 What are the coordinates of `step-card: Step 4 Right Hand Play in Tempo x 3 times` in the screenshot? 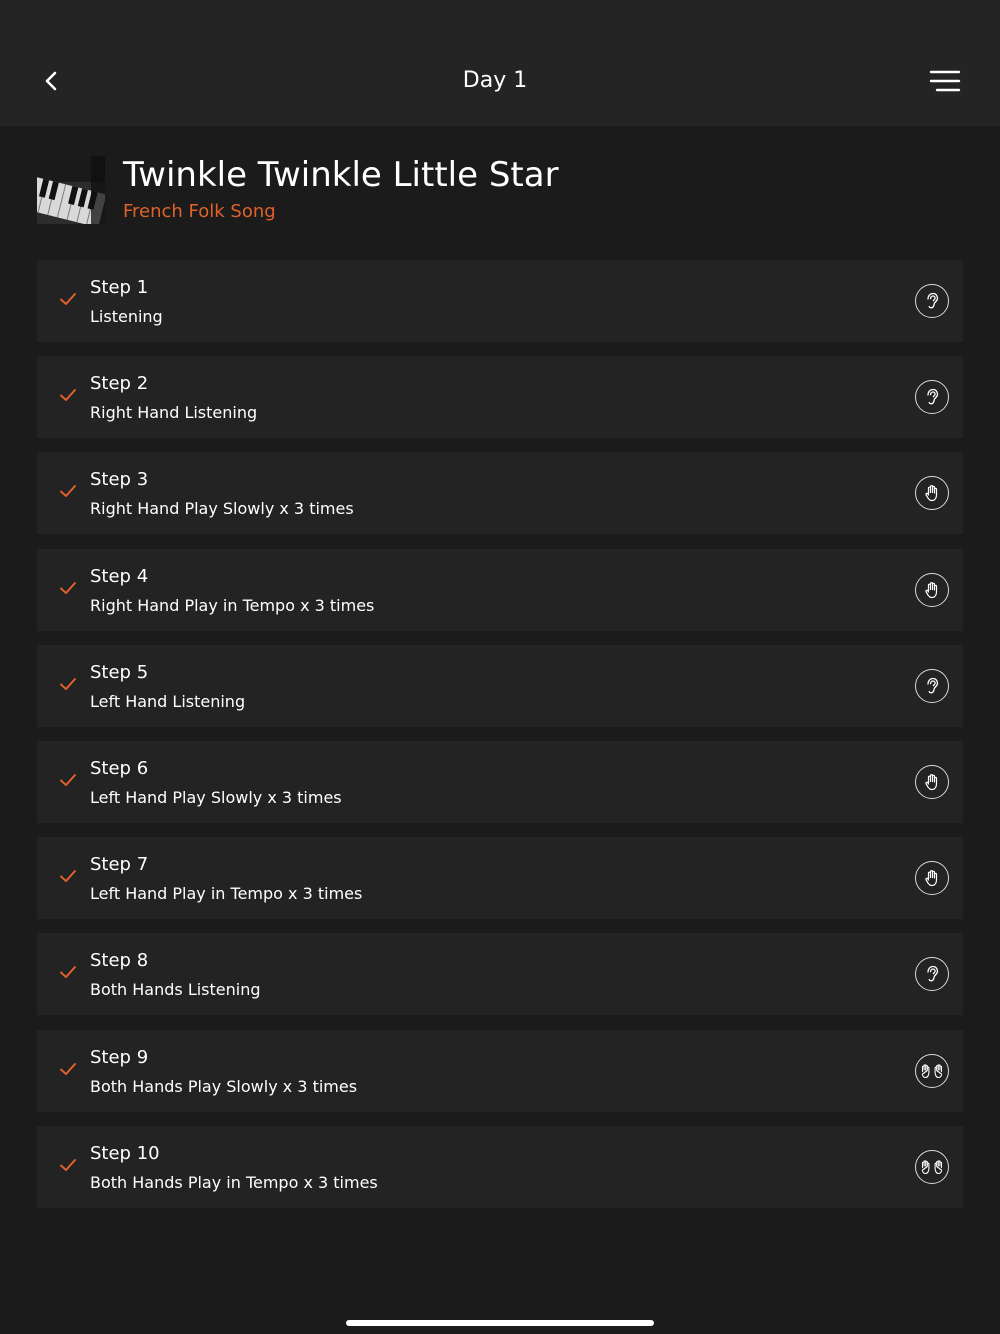 It's located at (500, 589).